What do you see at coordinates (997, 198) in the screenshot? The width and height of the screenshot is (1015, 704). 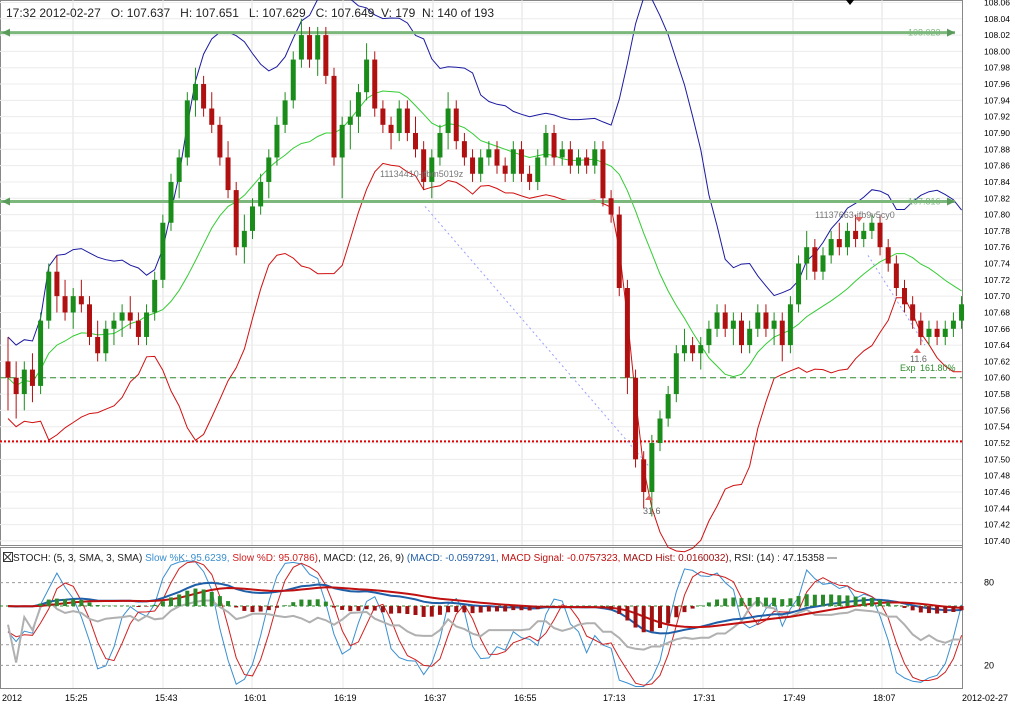 I see `price-tick-label: 107.82` at bounding box center [997, 198].